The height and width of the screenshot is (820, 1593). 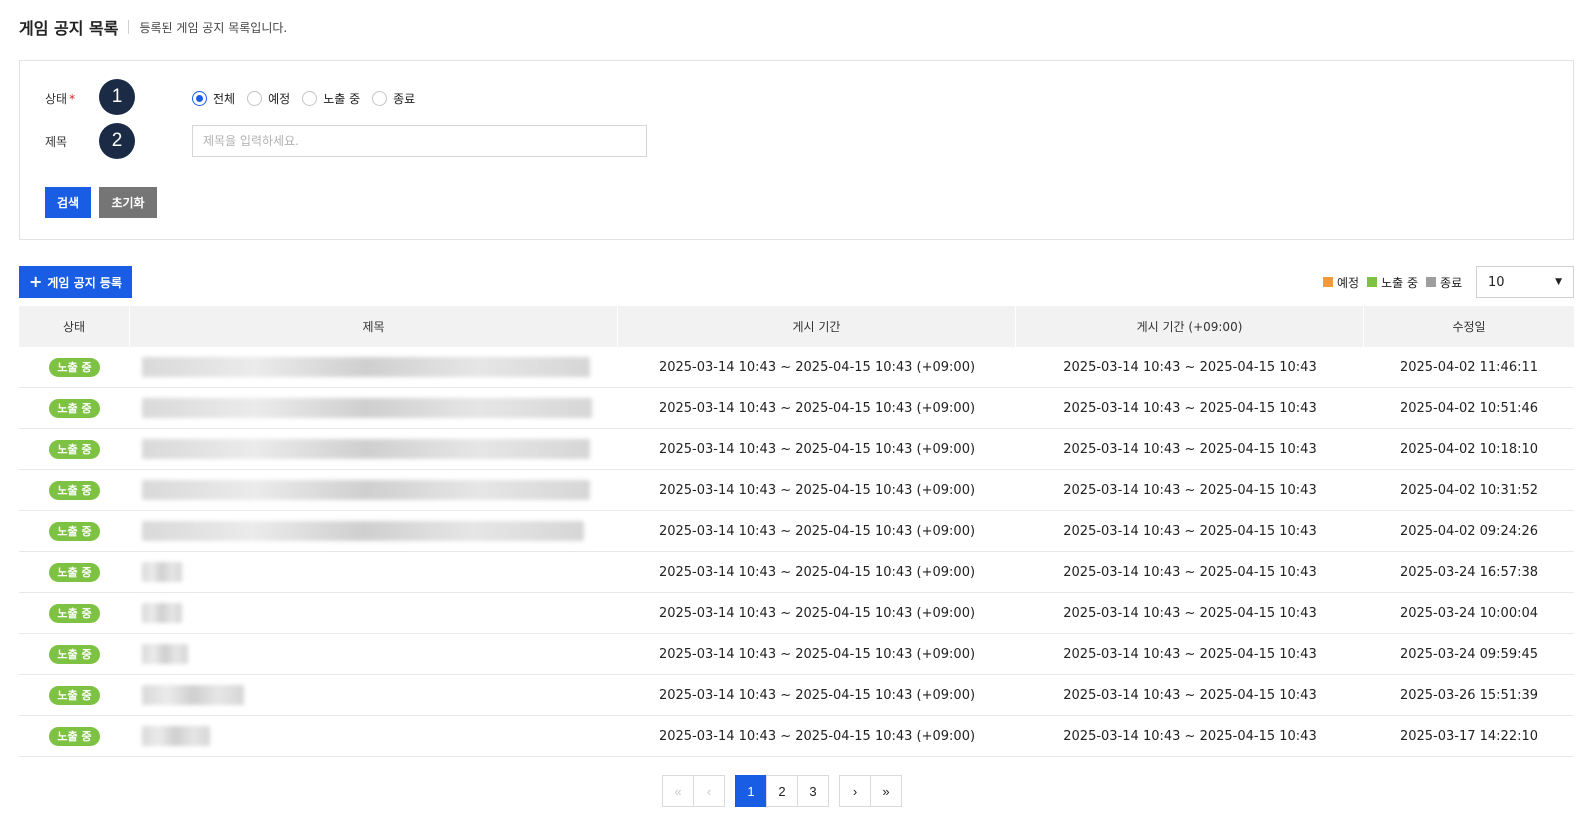 What do you see at coordinates (331, 98) in the screenshot?
I see `status-radio-active: 노출 중` at bounding box center [331, 98].